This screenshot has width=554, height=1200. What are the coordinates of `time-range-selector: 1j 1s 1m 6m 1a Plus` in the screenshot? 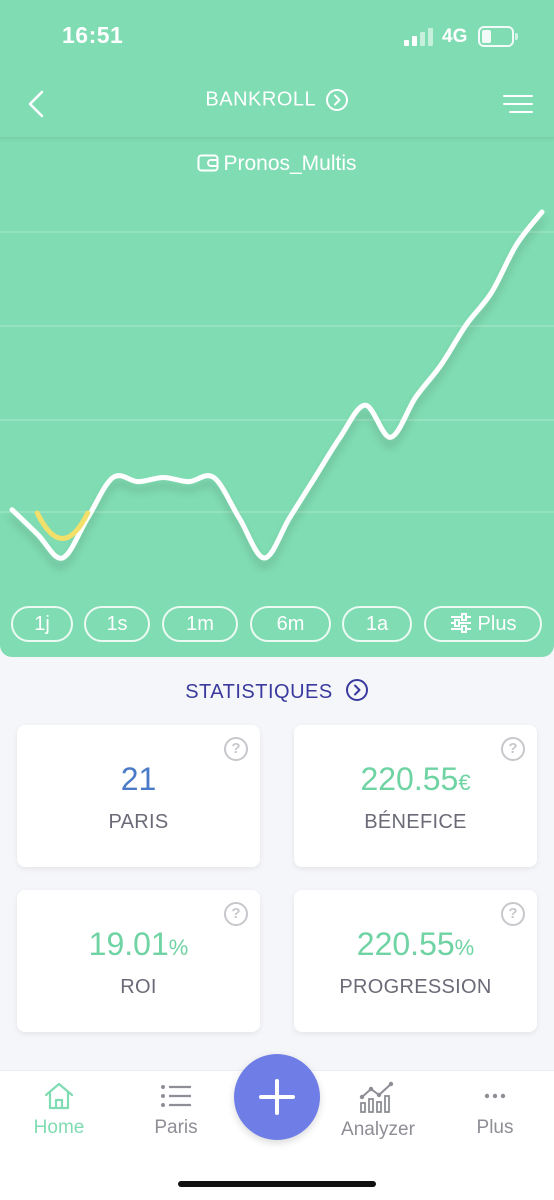 It's located at (277, 624).